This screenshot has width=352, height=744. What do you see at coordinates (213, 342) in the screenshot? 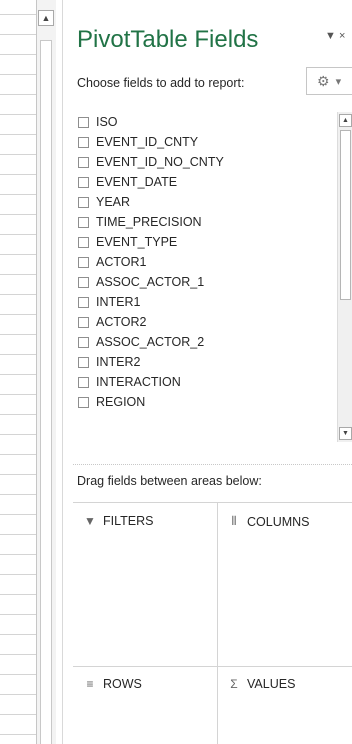
I see `field-list-item: ASSOC_ACTOR_2` at bounding box center [213, 342].